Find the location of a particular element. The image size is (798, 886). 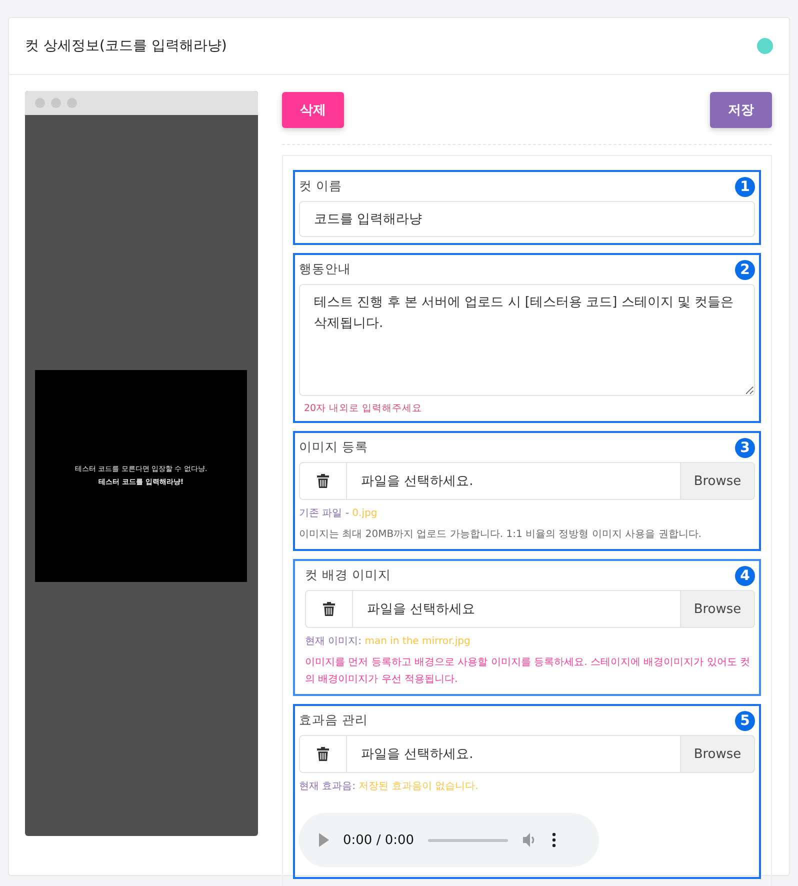

field-label: 효과음 관리 is located at coordinates (333, 720).